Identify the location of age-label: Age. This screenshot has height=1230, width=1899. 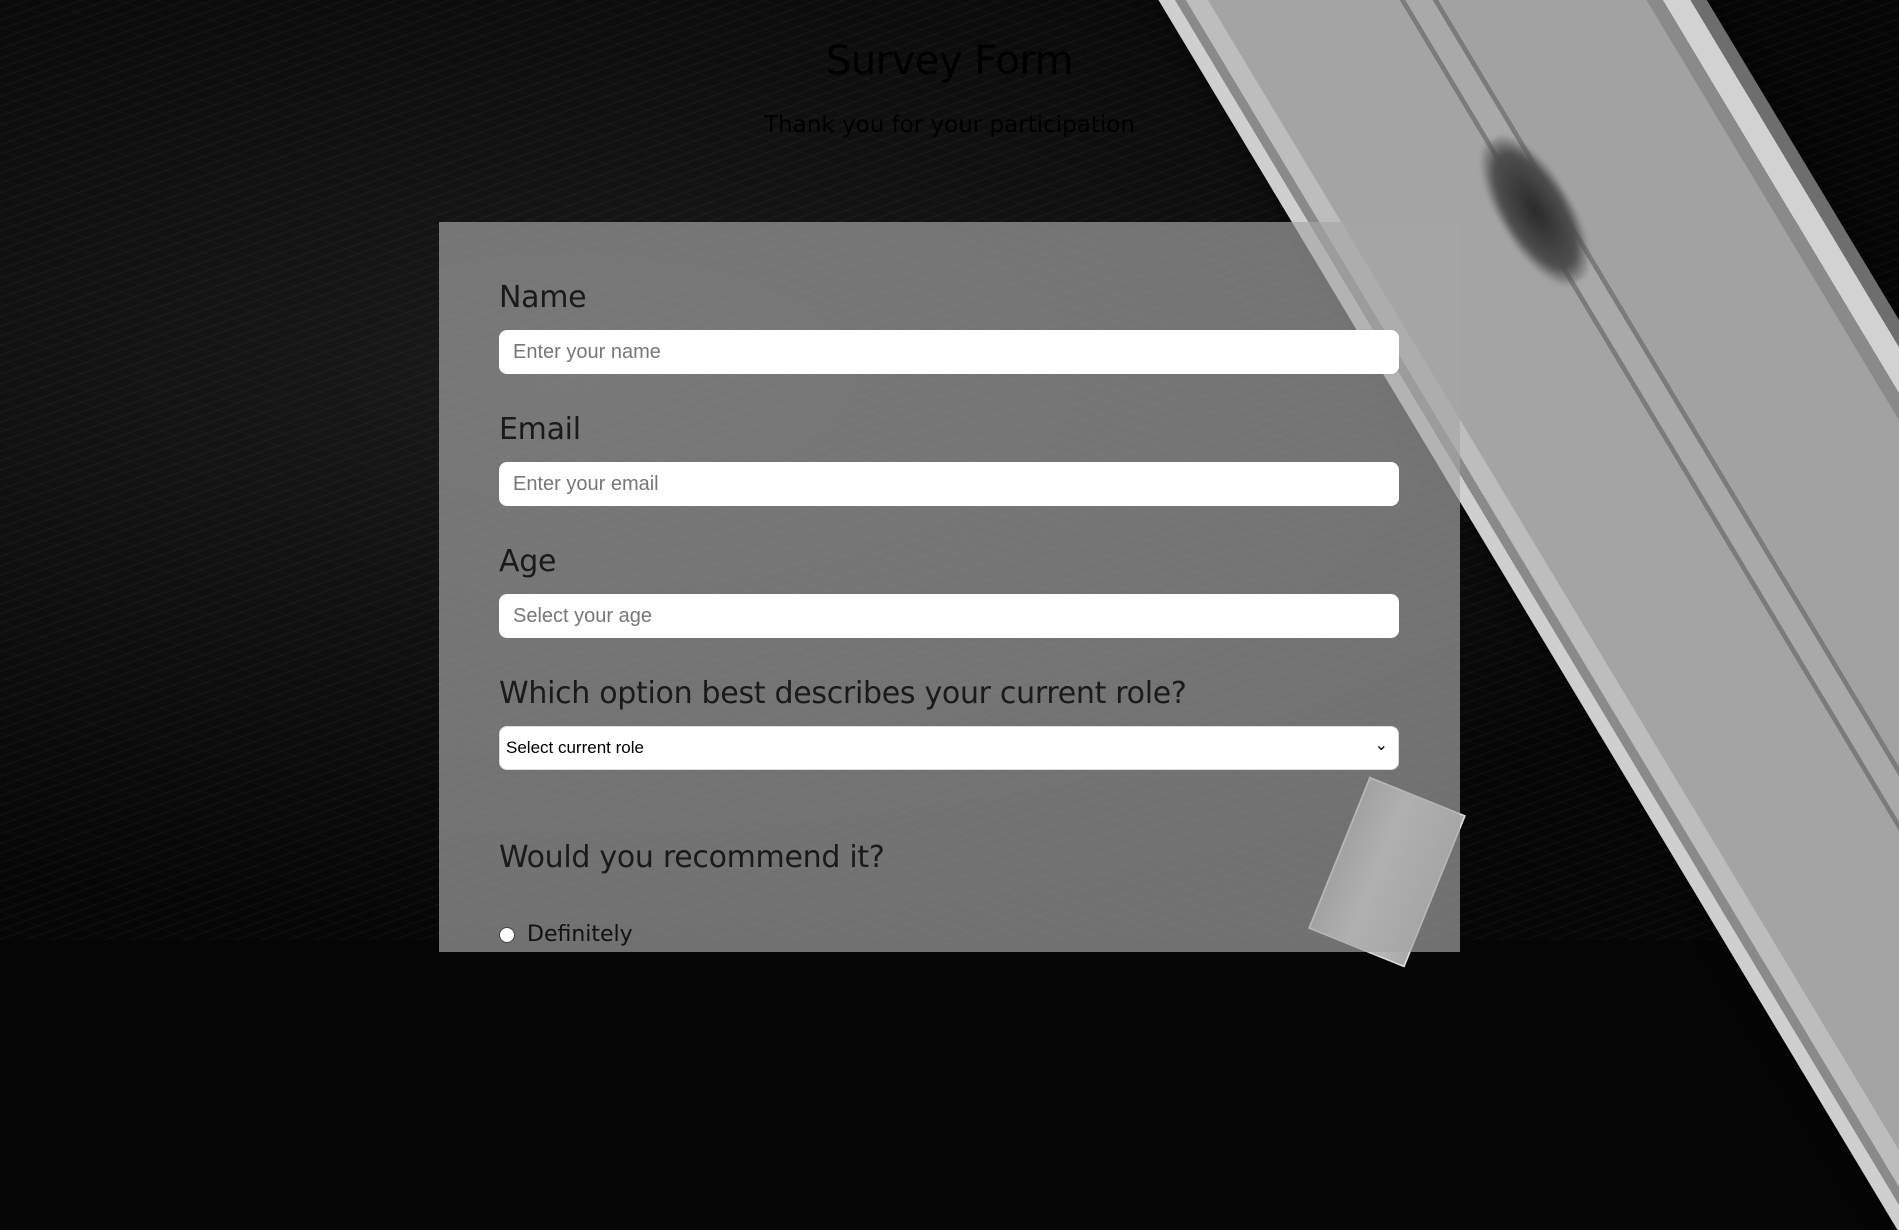
(528, 561).